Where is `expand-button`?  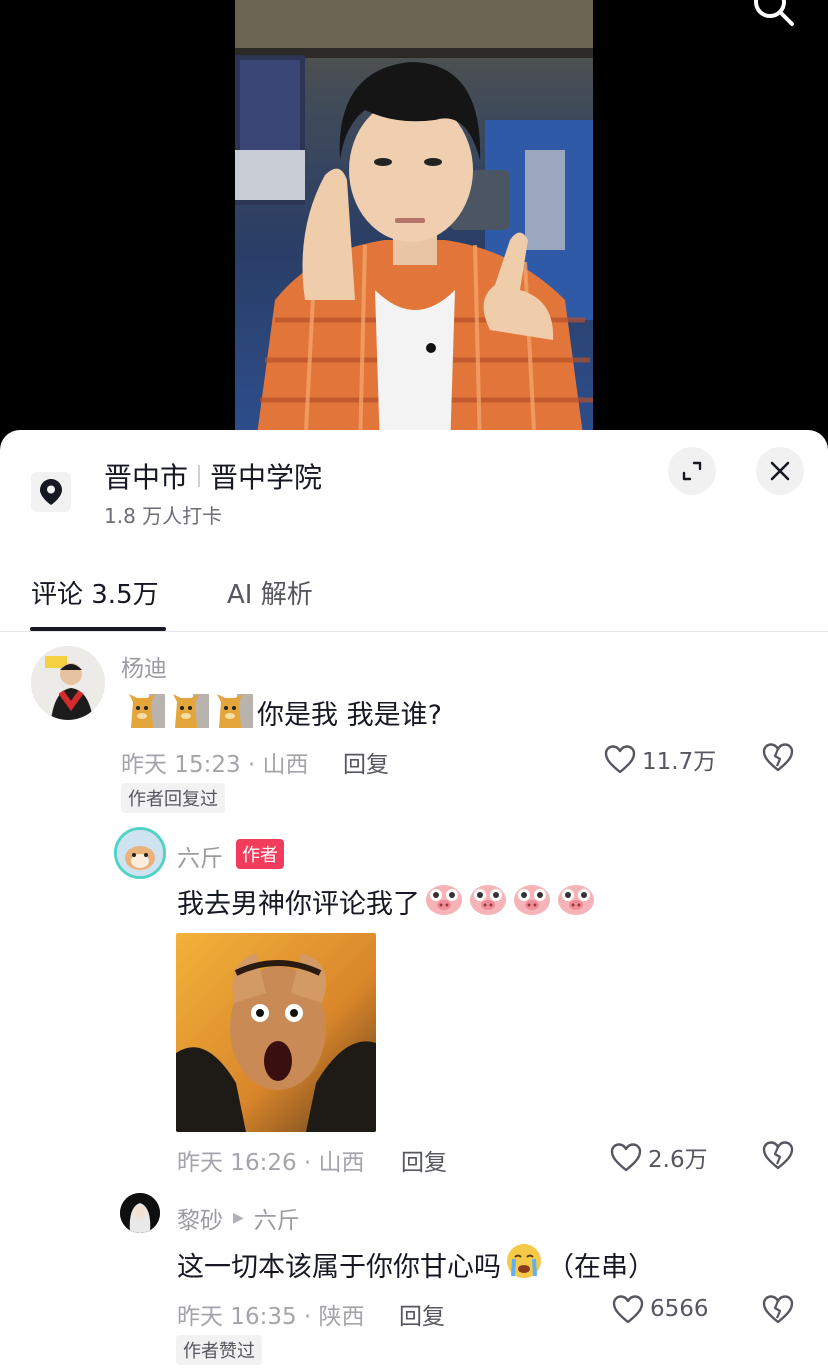 expand-button is located at coordinates (692, 471).